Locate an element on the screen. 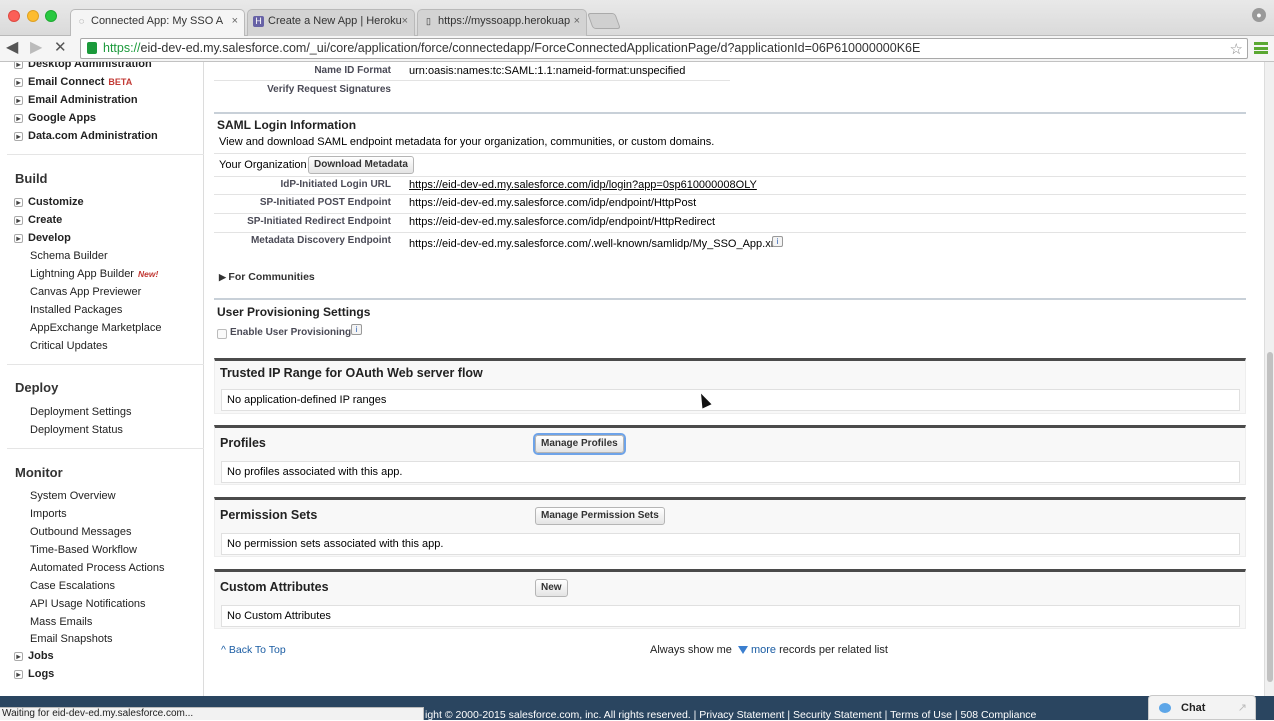 The height and width of the screenshot is (721, 1274). sidebar-item-imports: Imports is located at coordinates (48, 516).